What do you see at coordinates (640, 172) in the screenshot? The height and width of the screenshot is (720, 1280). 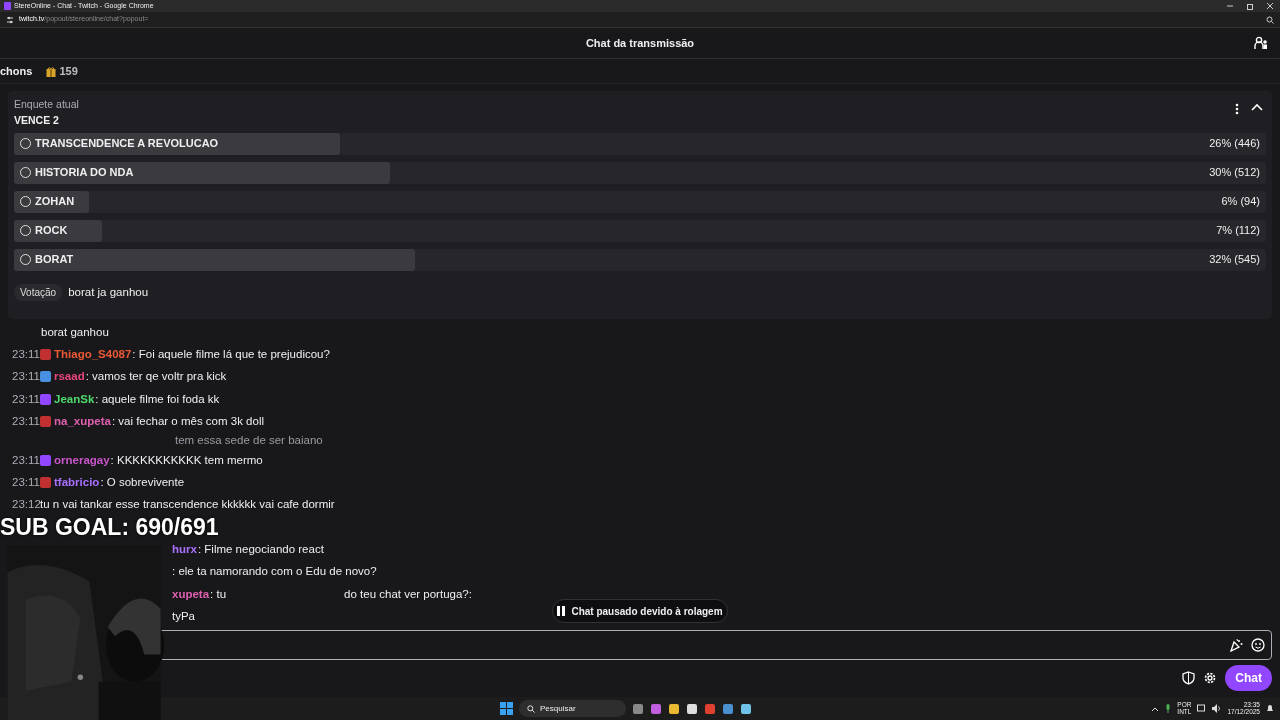 I see `poll-option: HISTORIA DO NDA 30% (512)` at bounding box center [640, 172].